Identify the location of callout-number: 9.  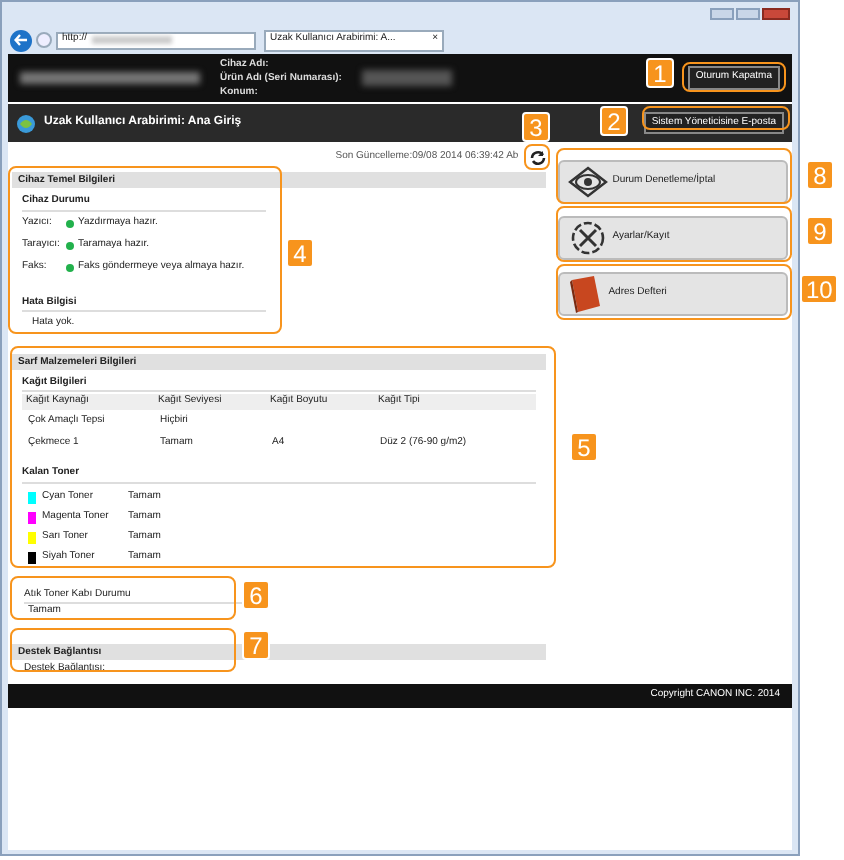
(820, 231).